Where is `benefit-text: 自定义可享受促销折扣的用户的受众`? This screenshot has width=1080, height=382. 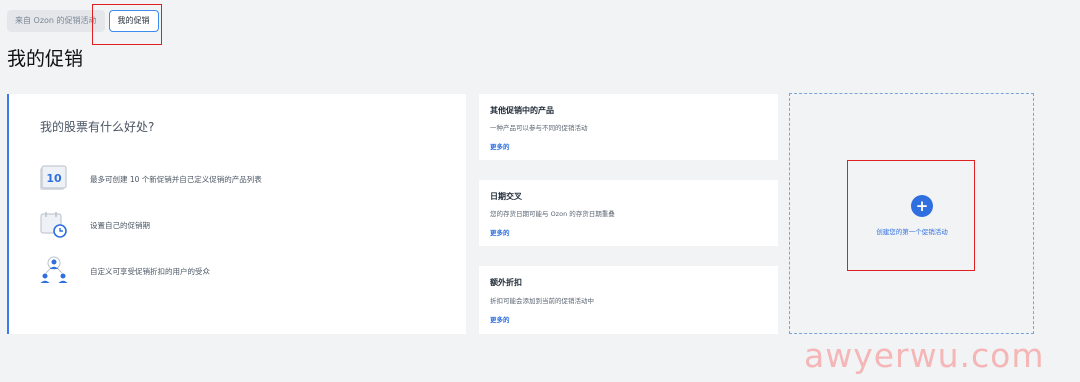
benefit-text: 自定义可享受促销折扣的用户的受众 is located at coordinates (150, 271).